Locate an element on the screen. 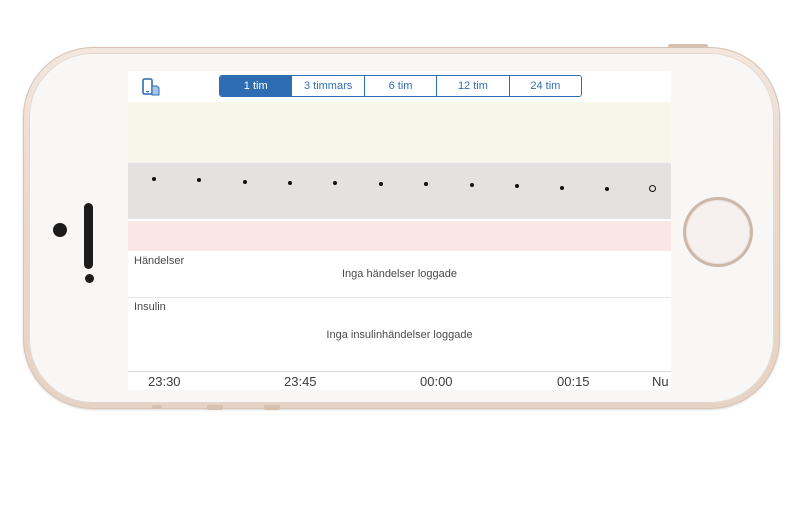 Image resolution: width=800 pixels, height=506 pixels. range-3h-button: 3 timmars is located at coordinates (327, 86).